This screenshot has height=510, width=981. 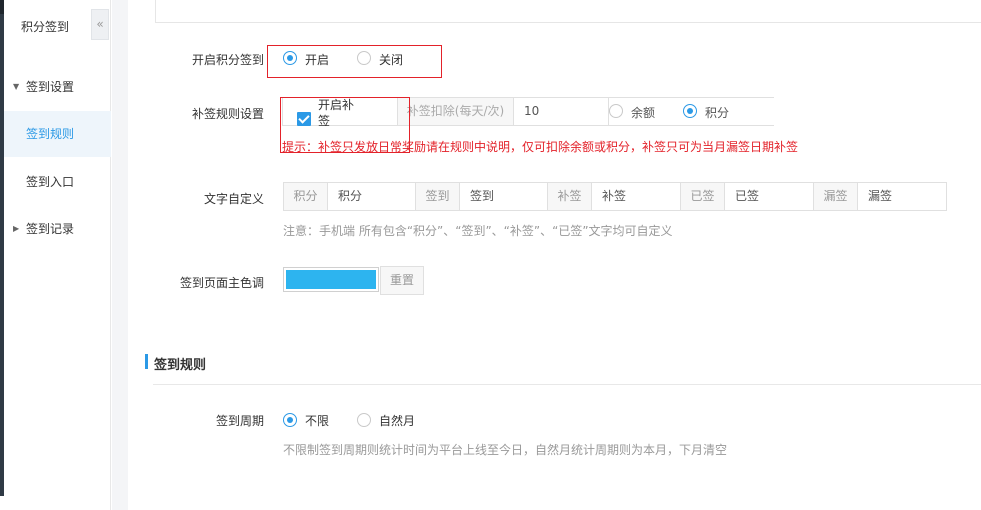 I want to click on input-signed-text: 已签, so click(x=769, y=196).